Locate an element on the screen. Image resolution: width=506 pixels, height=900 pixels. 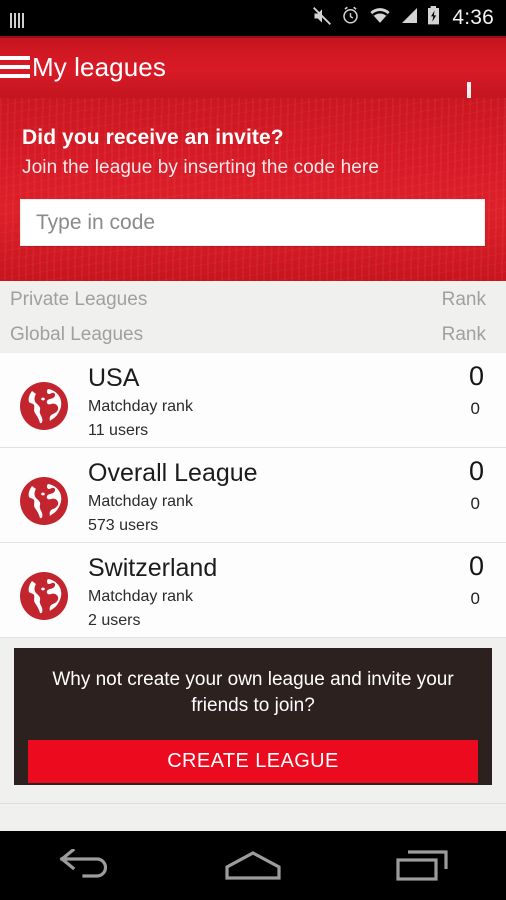
create-league-button: CREATE LEAGUE is located at coordinates (253, 761).